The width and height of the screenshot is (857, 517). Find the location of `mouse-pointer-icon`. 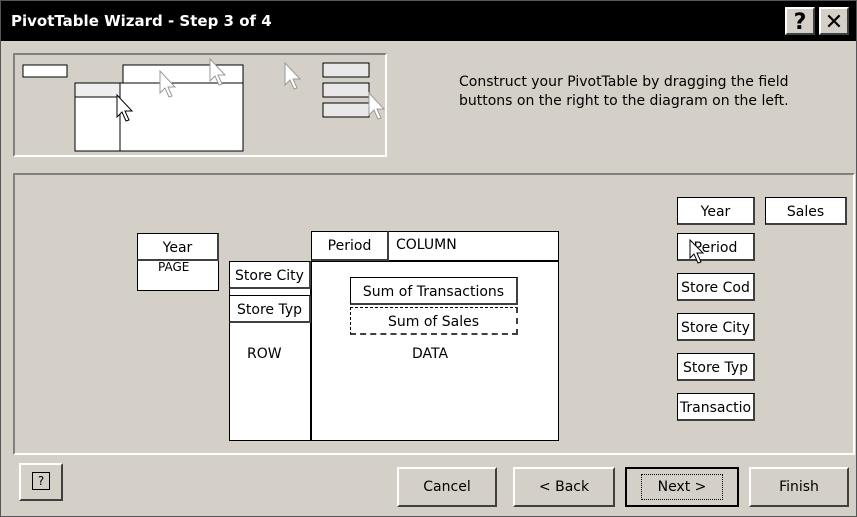

mouse-pointer-icon is located at coordinates (697, 251).